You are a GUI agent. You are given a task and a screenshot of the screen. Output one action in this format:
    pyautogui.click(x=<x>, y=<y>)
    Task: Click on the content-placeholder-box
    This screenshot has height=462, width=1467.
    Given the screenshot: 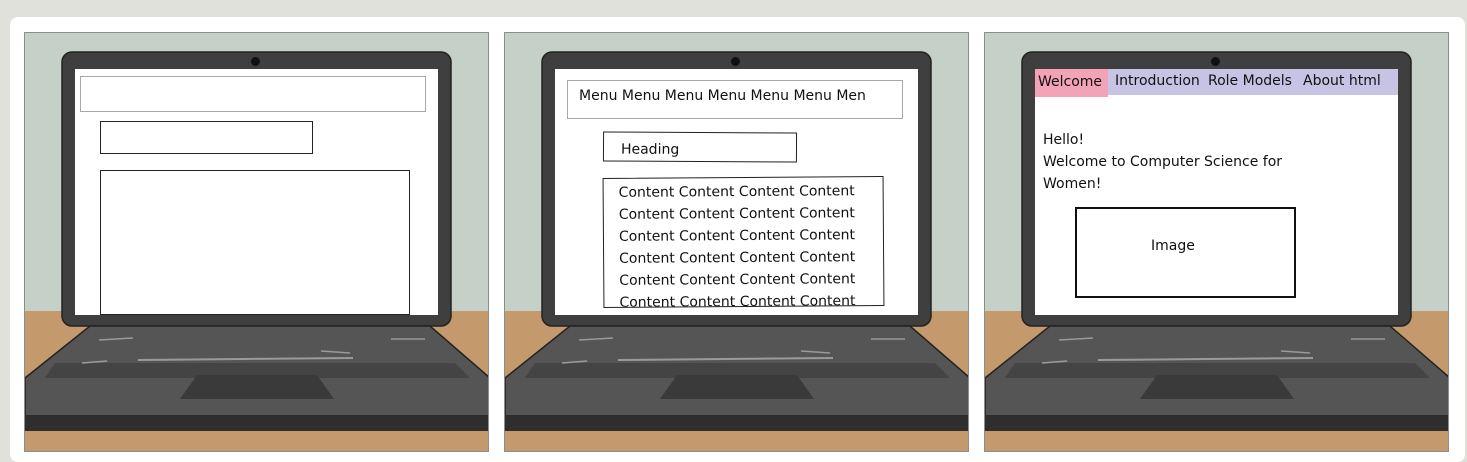 What is the action you would take?
    pyautogui.click(x=255, y=242)
    